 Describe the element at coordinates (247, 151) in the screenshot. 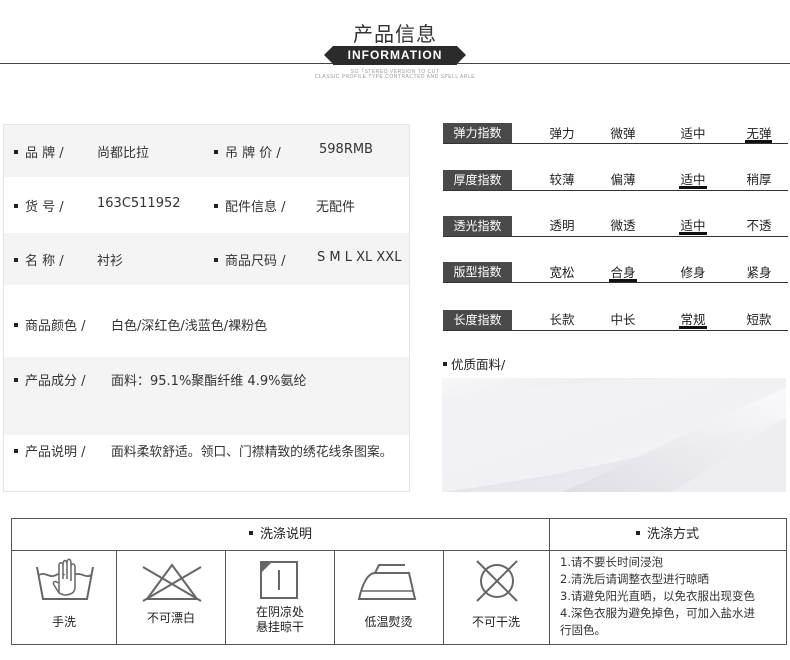

I see `price-label: 吊 牌 价 /` at that location.